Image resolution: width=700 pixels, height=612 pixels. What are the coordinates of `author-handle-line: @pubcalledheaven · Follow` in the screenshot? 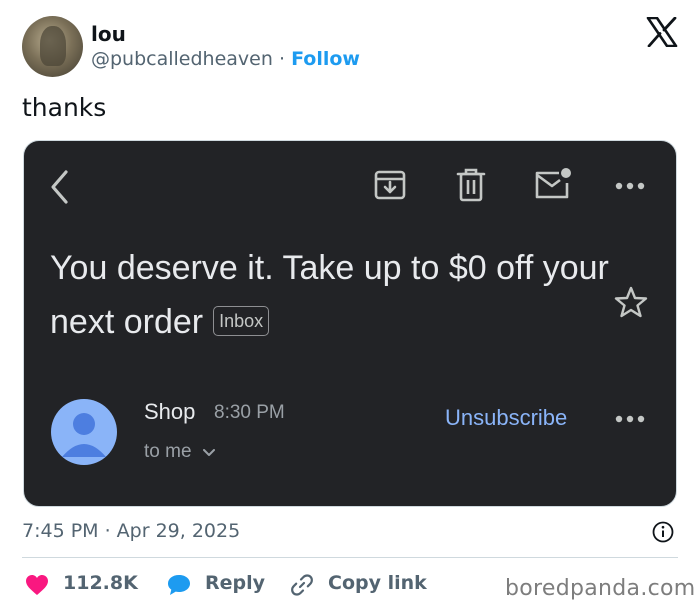 It's located at (225, 59).